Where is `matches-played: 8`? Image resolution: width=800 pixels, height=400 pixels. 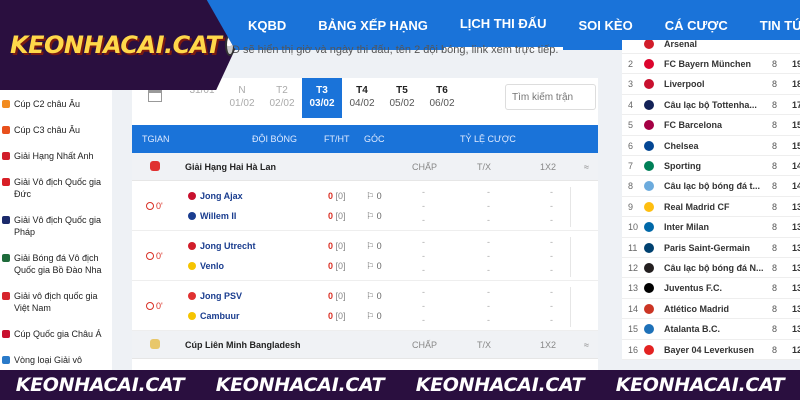
matches-played: 8 is located at coordinates (775, 308).